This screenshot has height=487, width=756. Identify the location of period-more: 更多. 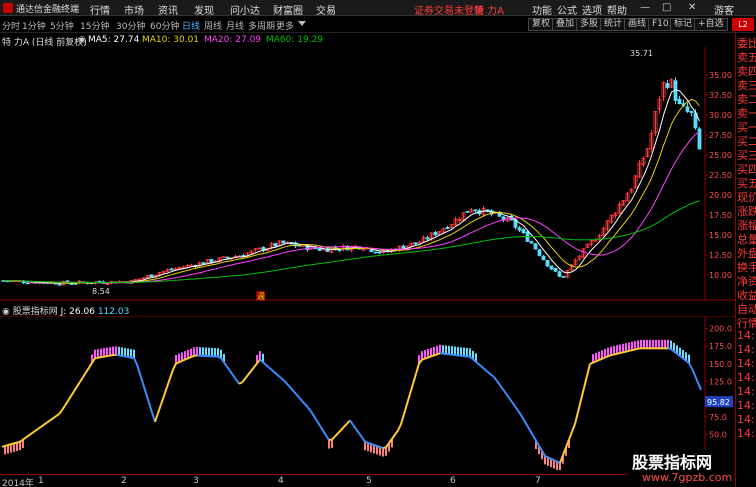
(285, 25).